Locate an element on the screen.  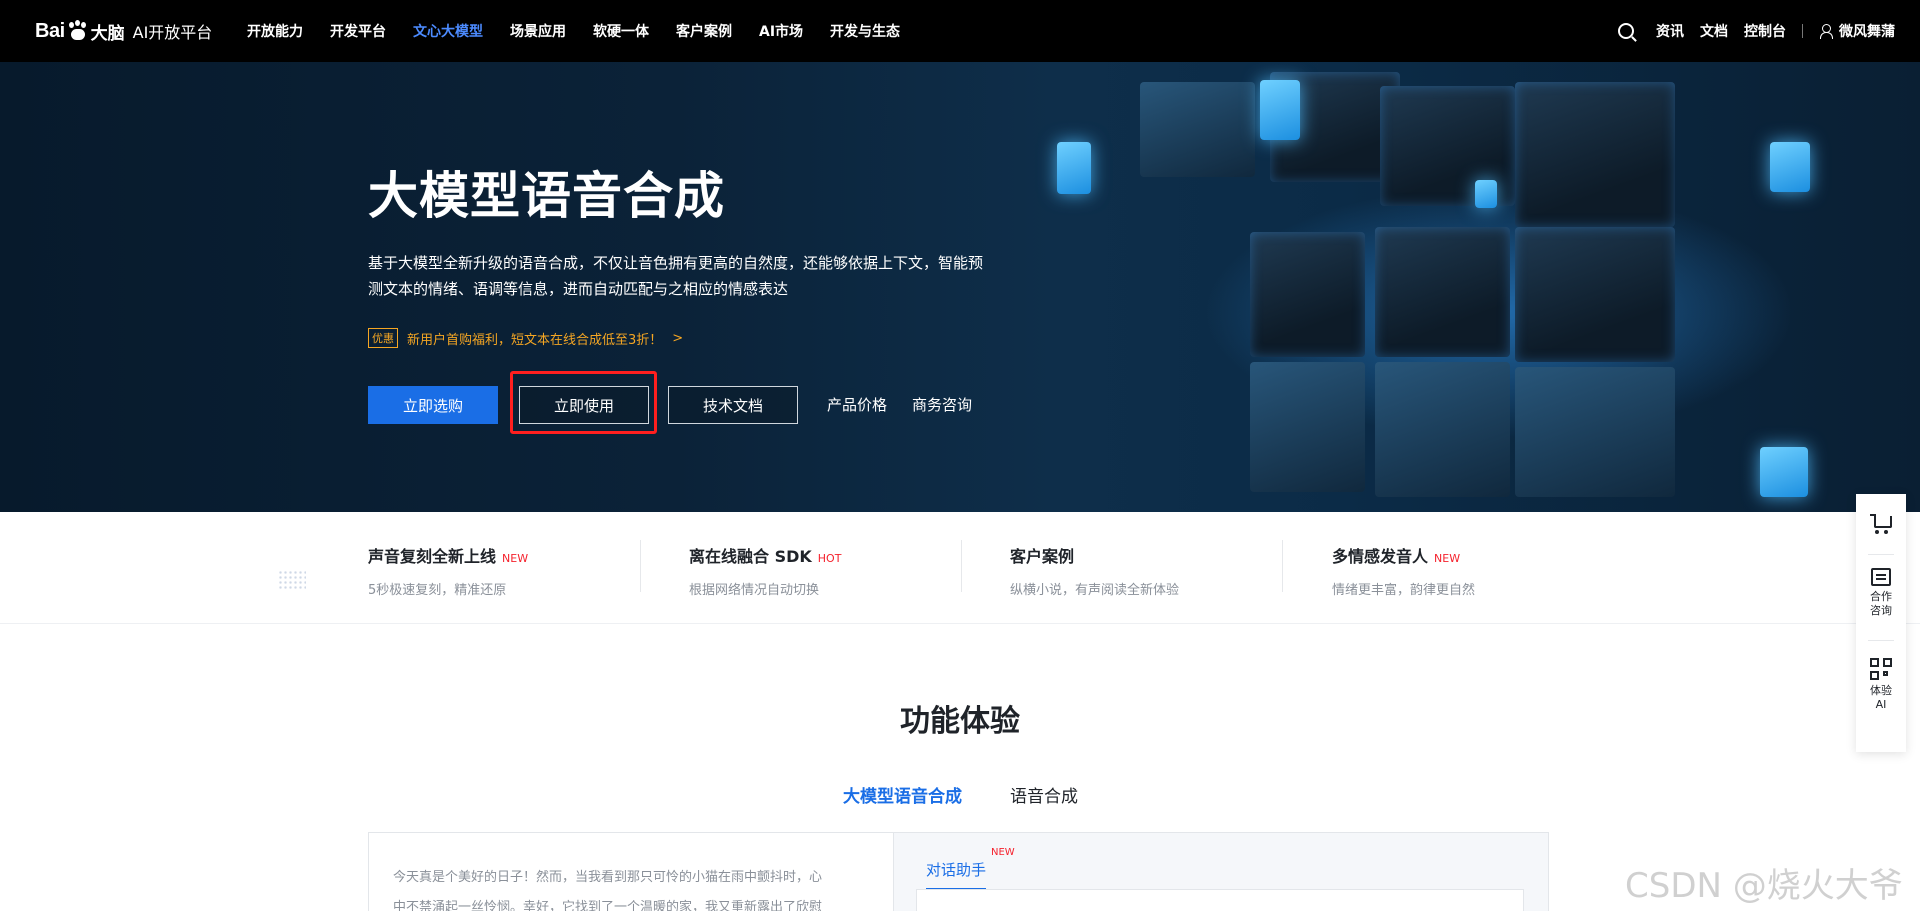
business-consult-link: 商务咨询 is located at coordinates (942, 404).